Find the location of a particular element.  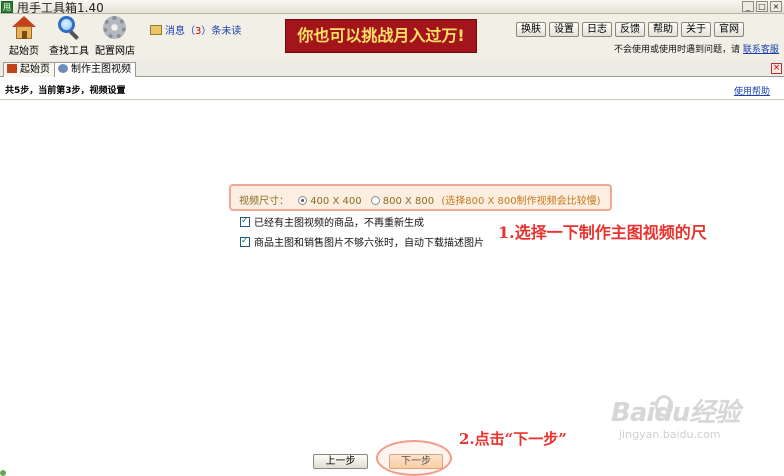

find-tools-button: 查找工具 is located at coordinates (69, 36).